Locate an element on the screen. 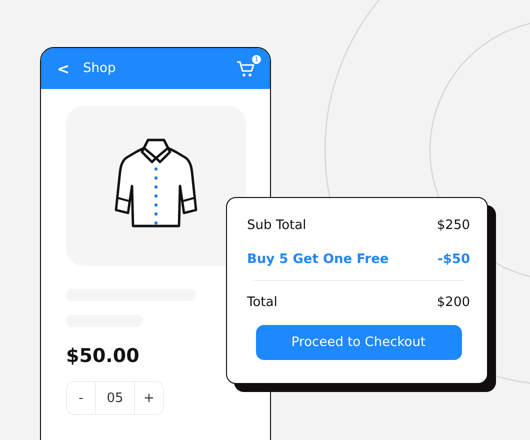  summary-label: Total is located at coordinates (262, 303).